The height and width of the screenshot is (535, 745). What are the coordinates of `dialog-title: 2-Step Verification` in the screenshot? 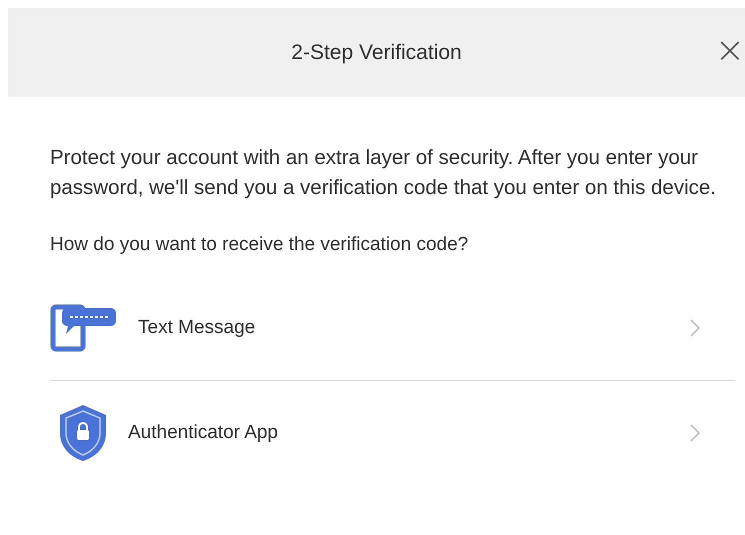 It's located at (376, 52).